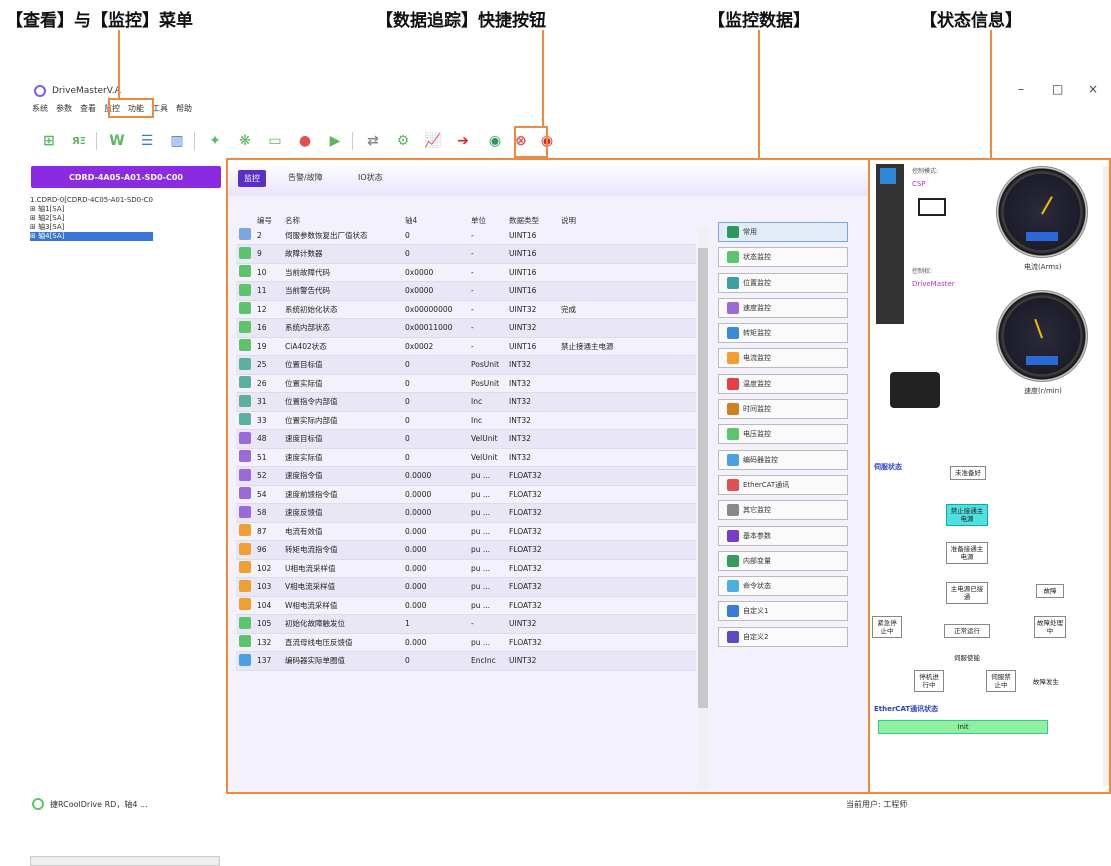 This screenshot has width=1111, height=866. What do you see at coordinates (335, 141) in the screenshot?
I see `play-icon: ▶` at bounding box center [335, 141].